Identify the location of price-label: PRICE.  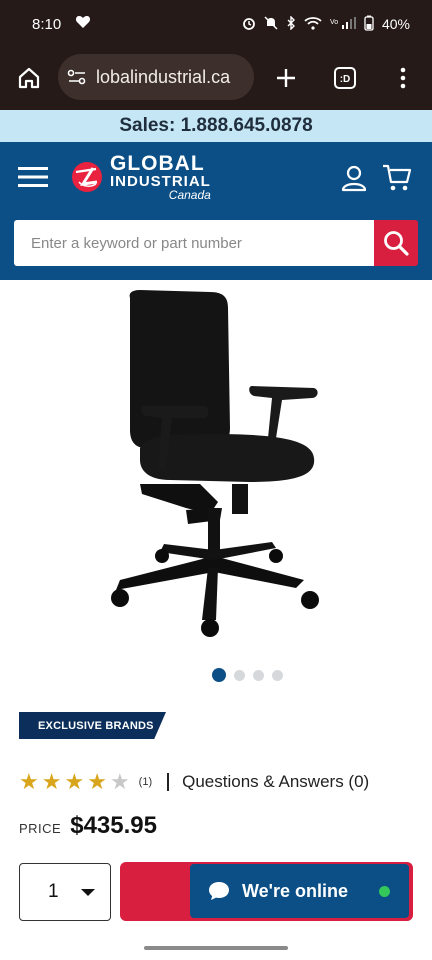
(40, 828).